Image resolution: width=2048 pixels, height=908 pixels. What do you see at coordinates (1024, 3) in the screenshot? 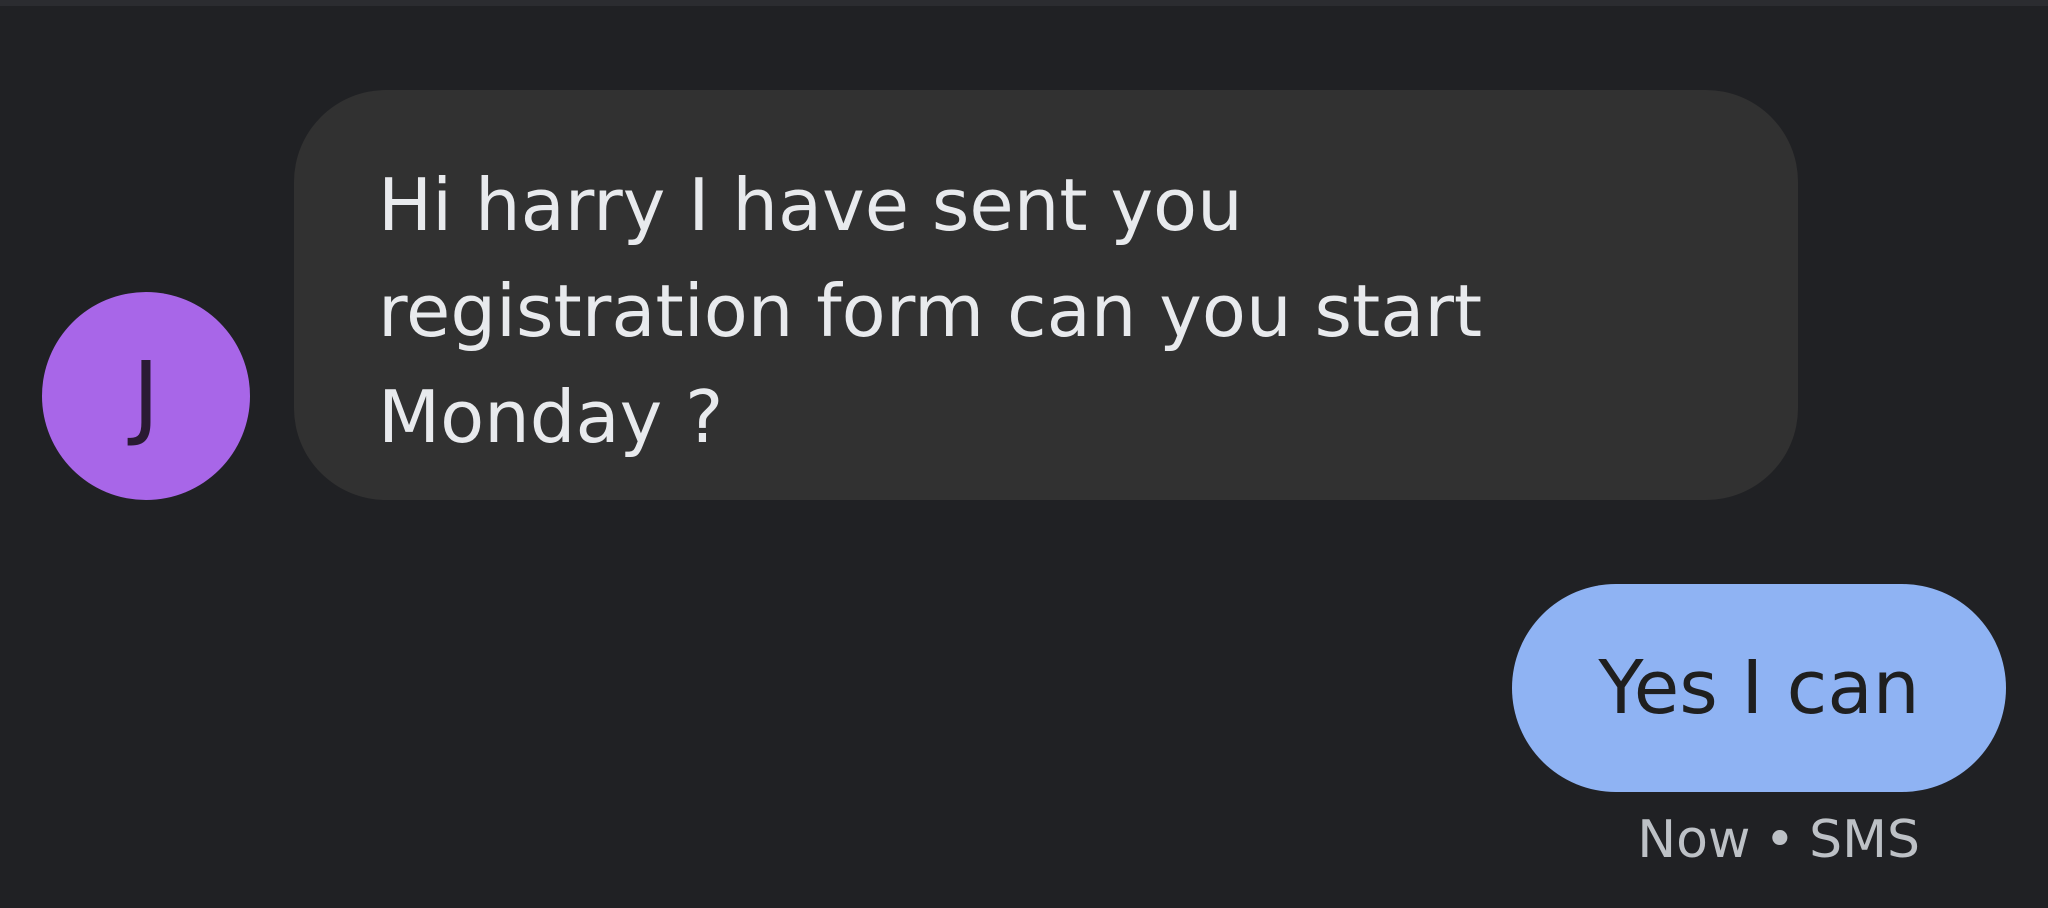
I see `top-divider` at bounding box center [1024, 3].